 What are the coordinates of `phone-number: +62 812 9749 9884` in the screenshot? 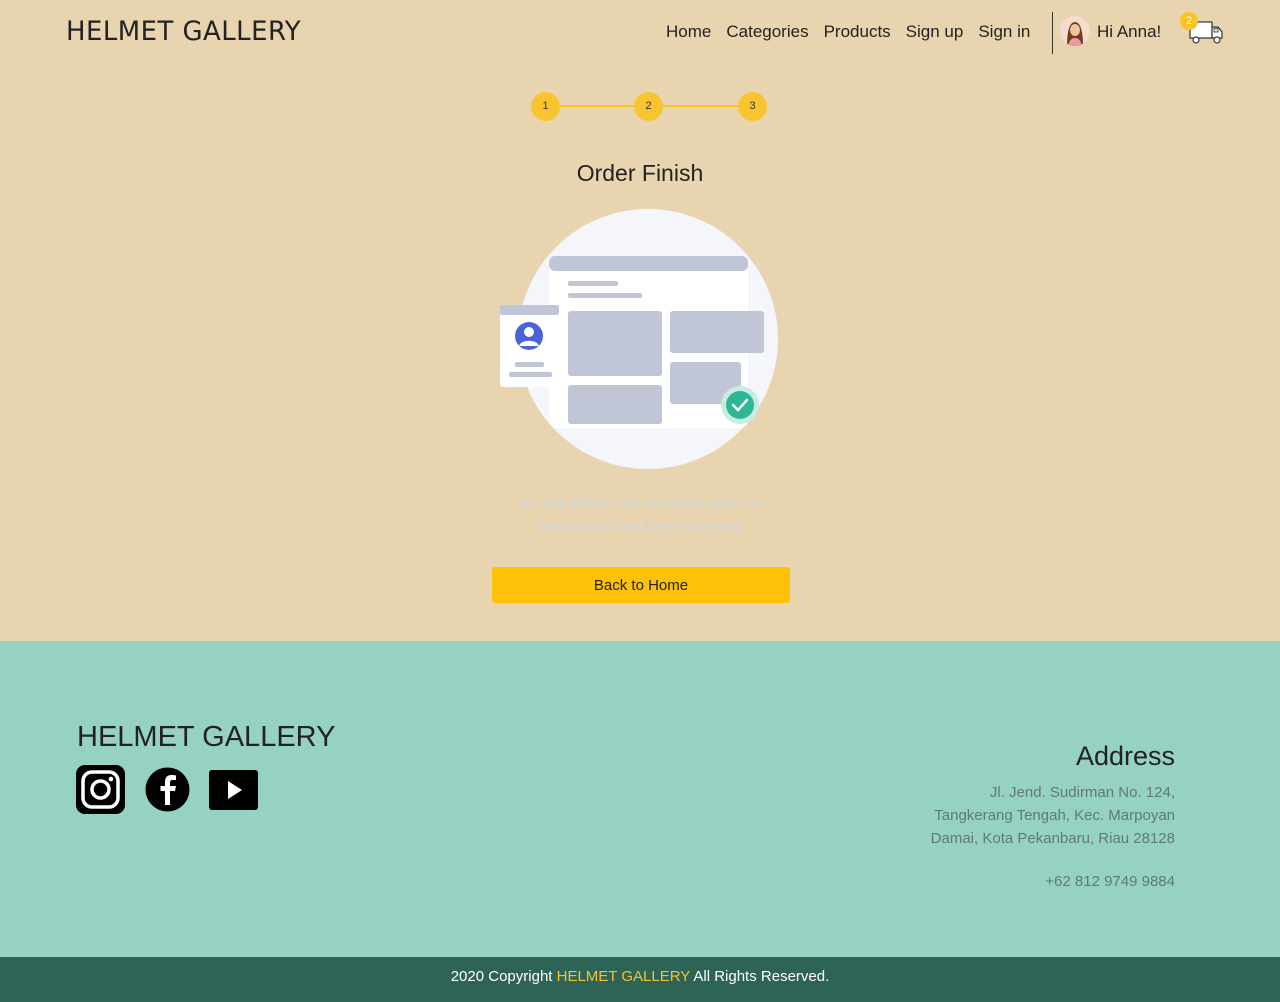 It's located at (1110, 881).